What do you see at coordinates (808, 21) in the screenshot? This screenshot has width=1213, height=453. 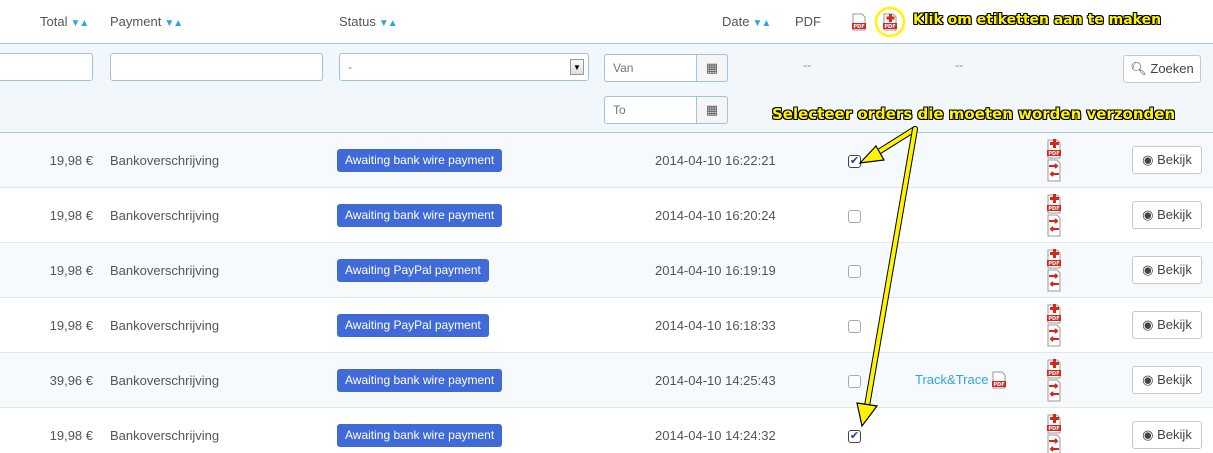 I see `col-pdf: PDF` at bounding box center [808, 21].